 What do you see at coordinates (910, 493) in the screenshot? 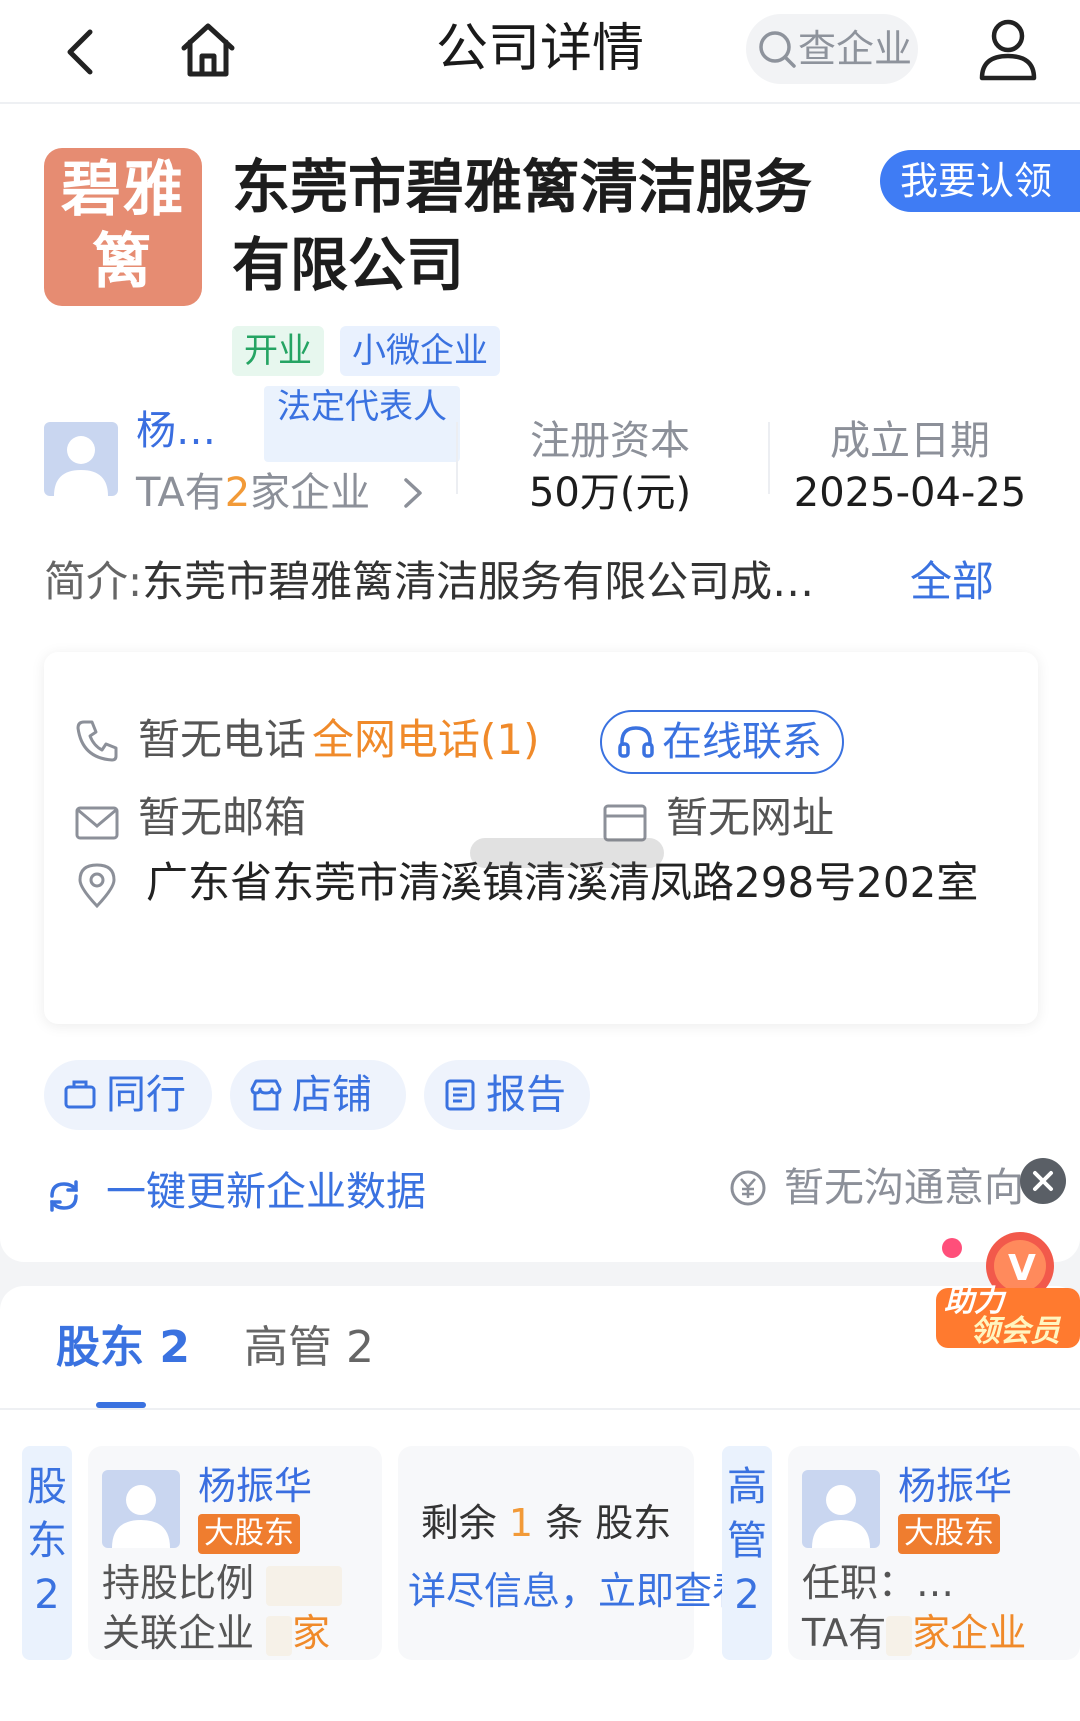
I see `founded-date-value: 2025-04-25` at bounding box center [910, 493].